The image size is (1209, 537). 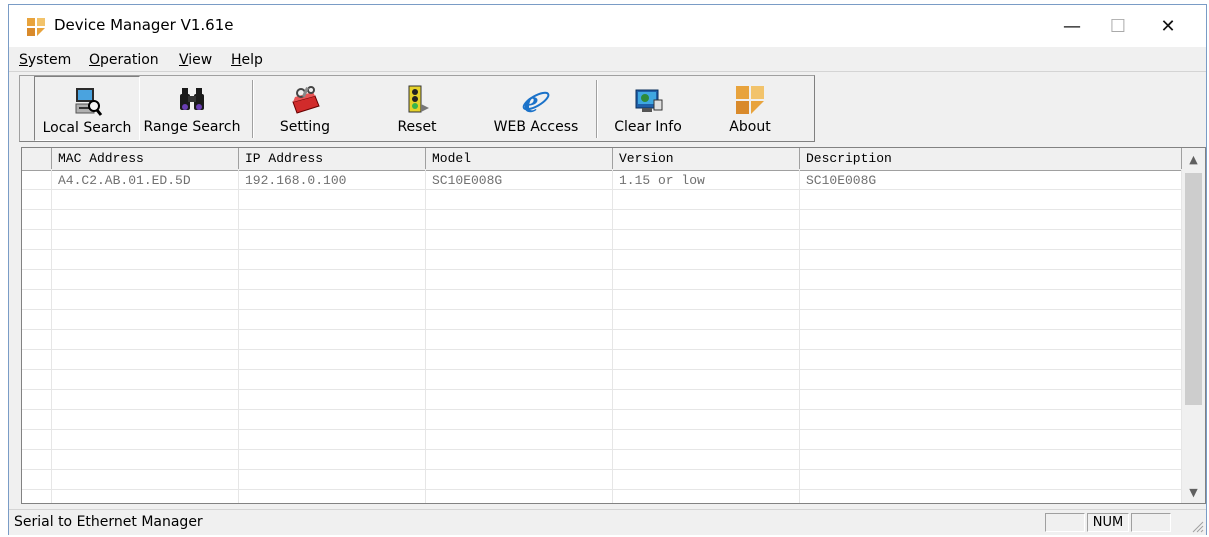 What do you see at coordinates (1193, 492) in the screenshot?
I see `scroll-down-button: ▼` at bounding box center [1193, 492].